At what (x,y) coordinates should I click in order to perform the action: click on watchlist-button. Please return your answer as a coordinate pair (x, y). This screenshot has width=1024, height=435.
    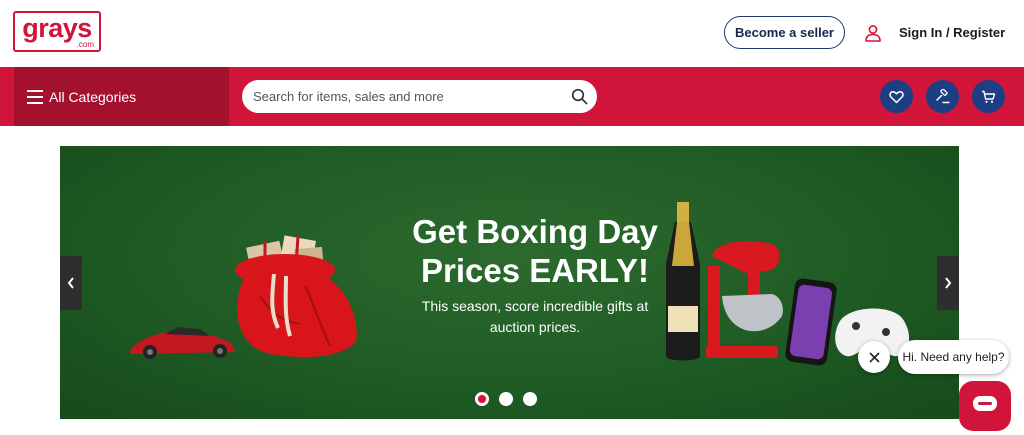
    Looking at the image, I should click on (896, 96).